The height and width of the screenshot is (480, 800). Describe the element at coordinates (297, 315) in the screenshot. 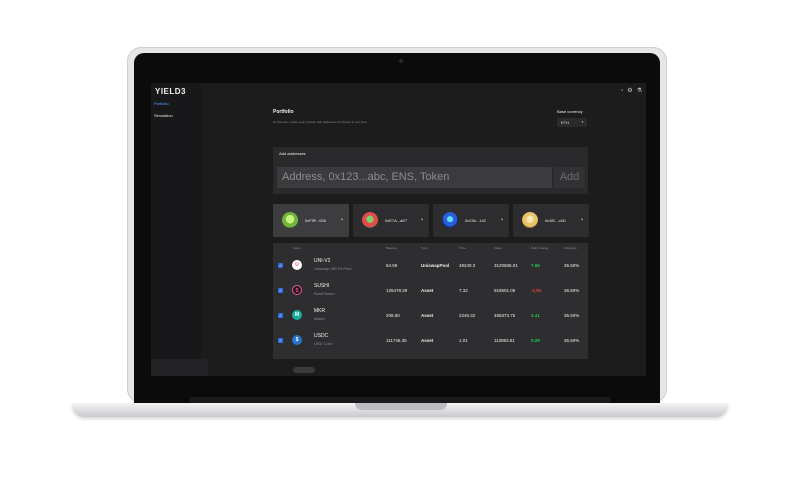

I see `maker-icon: M` at that location.